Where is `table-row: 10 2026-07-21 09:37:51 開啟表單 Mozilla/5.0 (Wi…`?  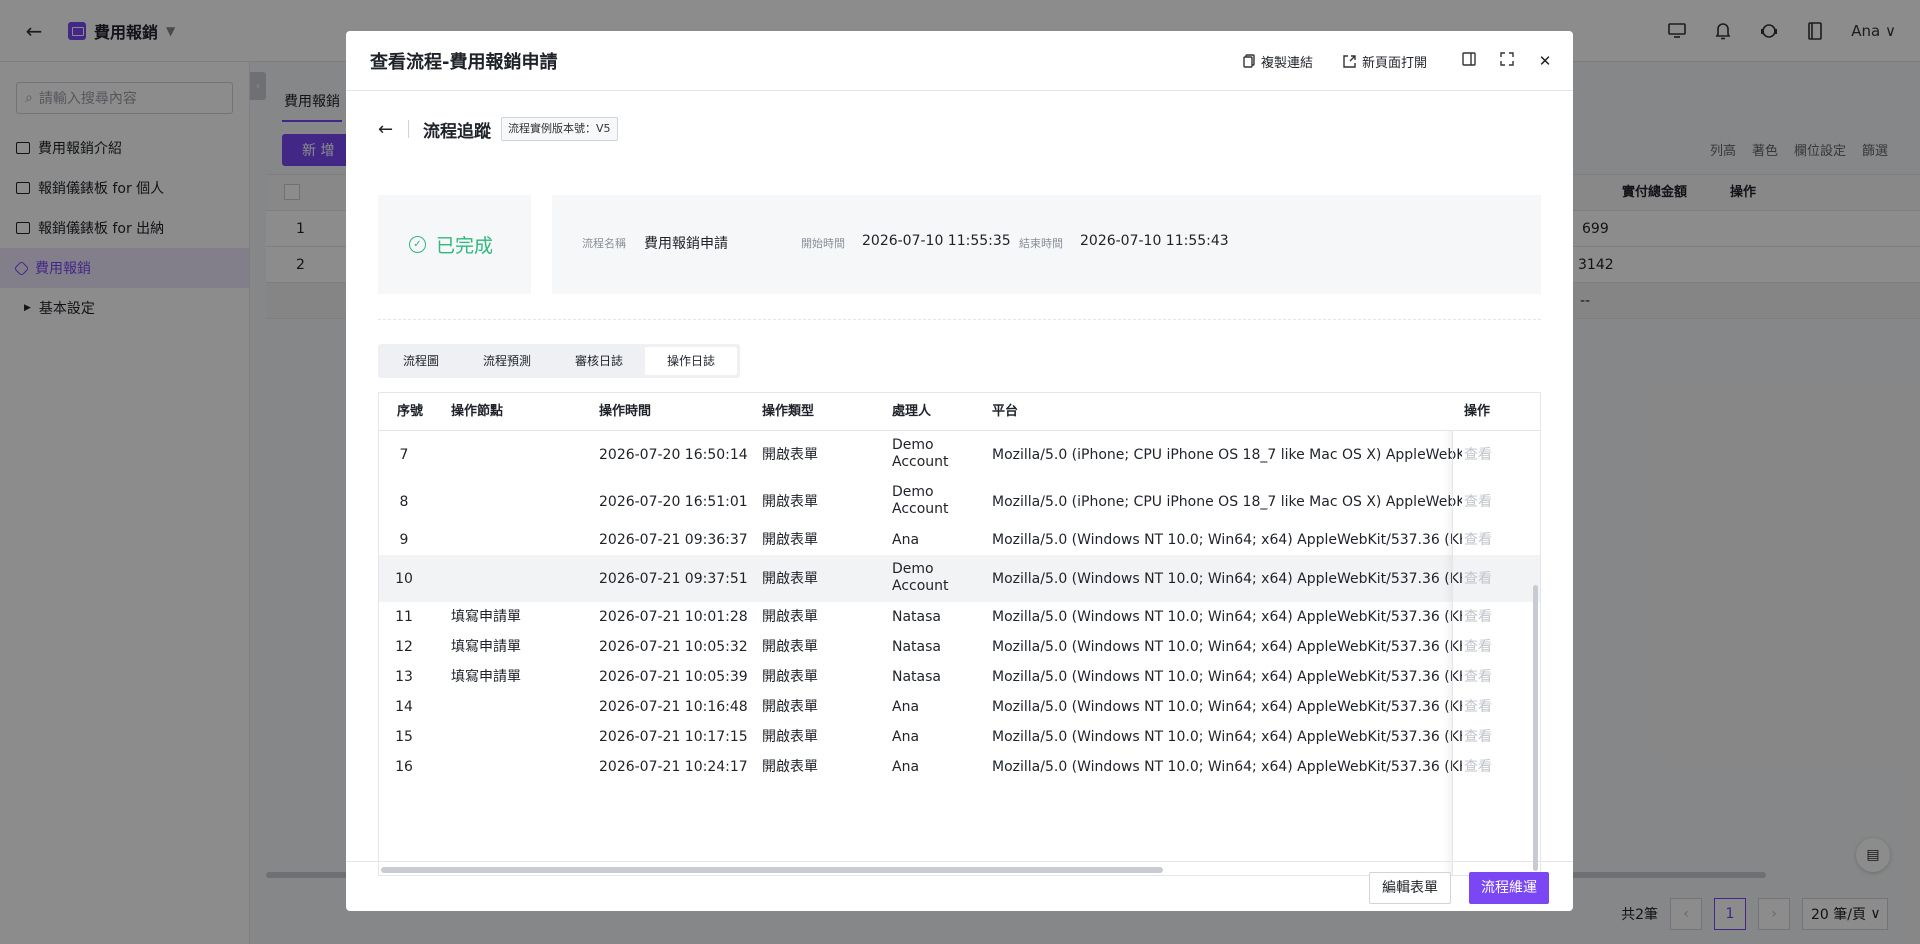
table-row: 10 2026-07-21 09:37:51 開啟表單 Mozilla/5.0 (Wi… is located at coordinates (959, 578).